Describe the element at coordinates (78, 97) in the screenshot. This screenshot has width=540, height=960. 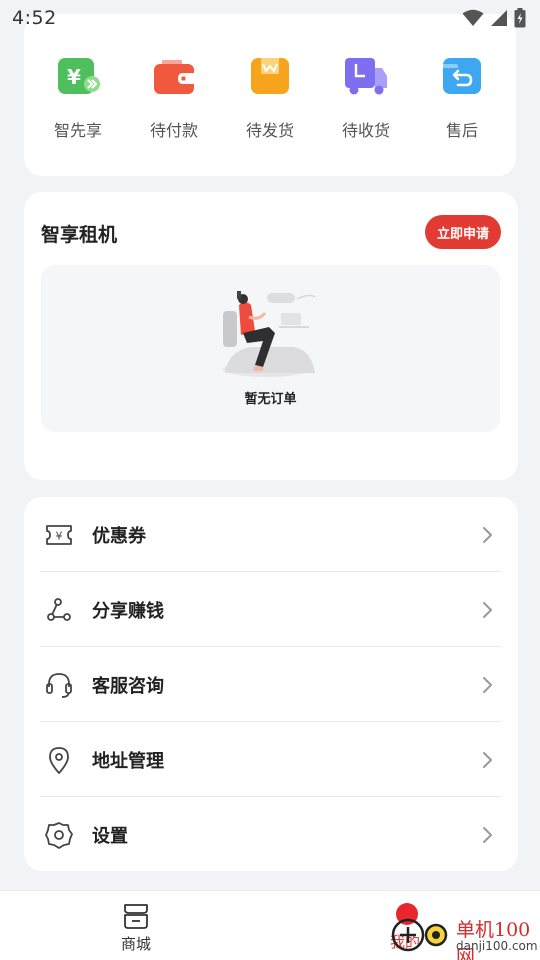
I see `order-item-zhixianxiang: ¥ 智先享` at that location.